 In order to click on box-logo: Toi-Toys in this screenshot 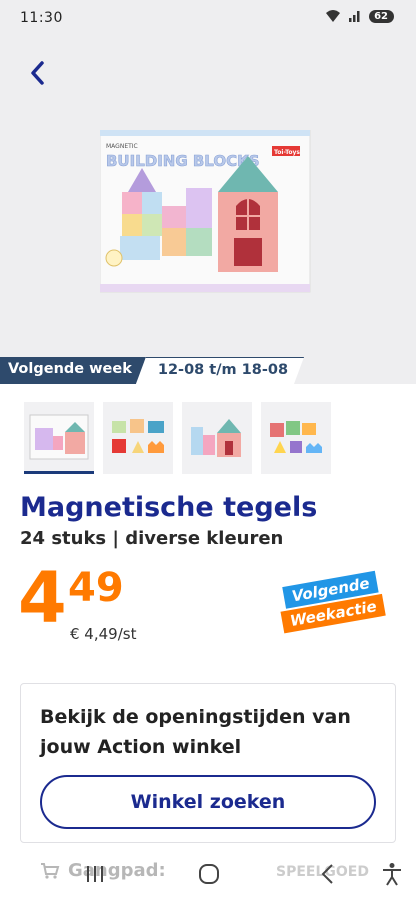, I will do `click(287, 152)`.